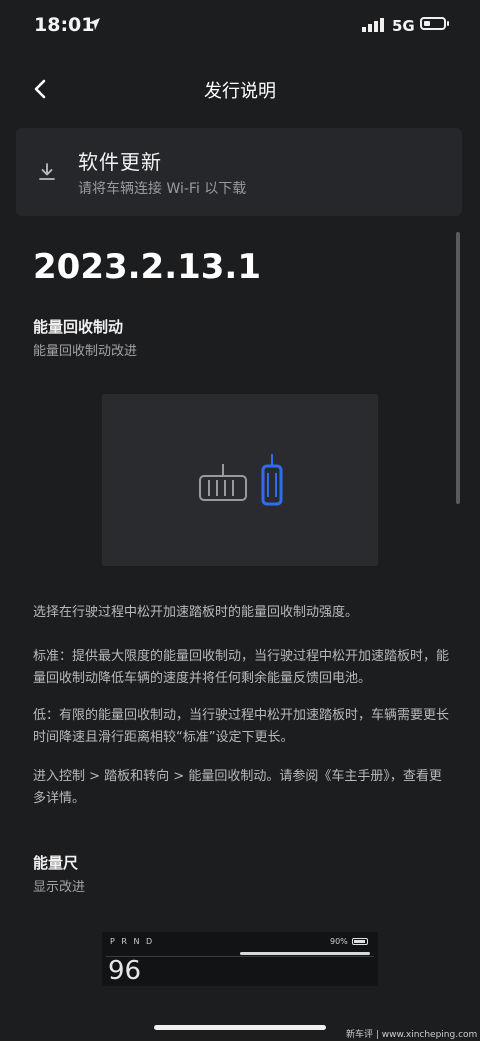 This screenshot has width=480, height=1041. Describe the element at coordinates (78, 327) in the screenshot. I see `section-title-regen-braking: 能量回收制动` at that location.